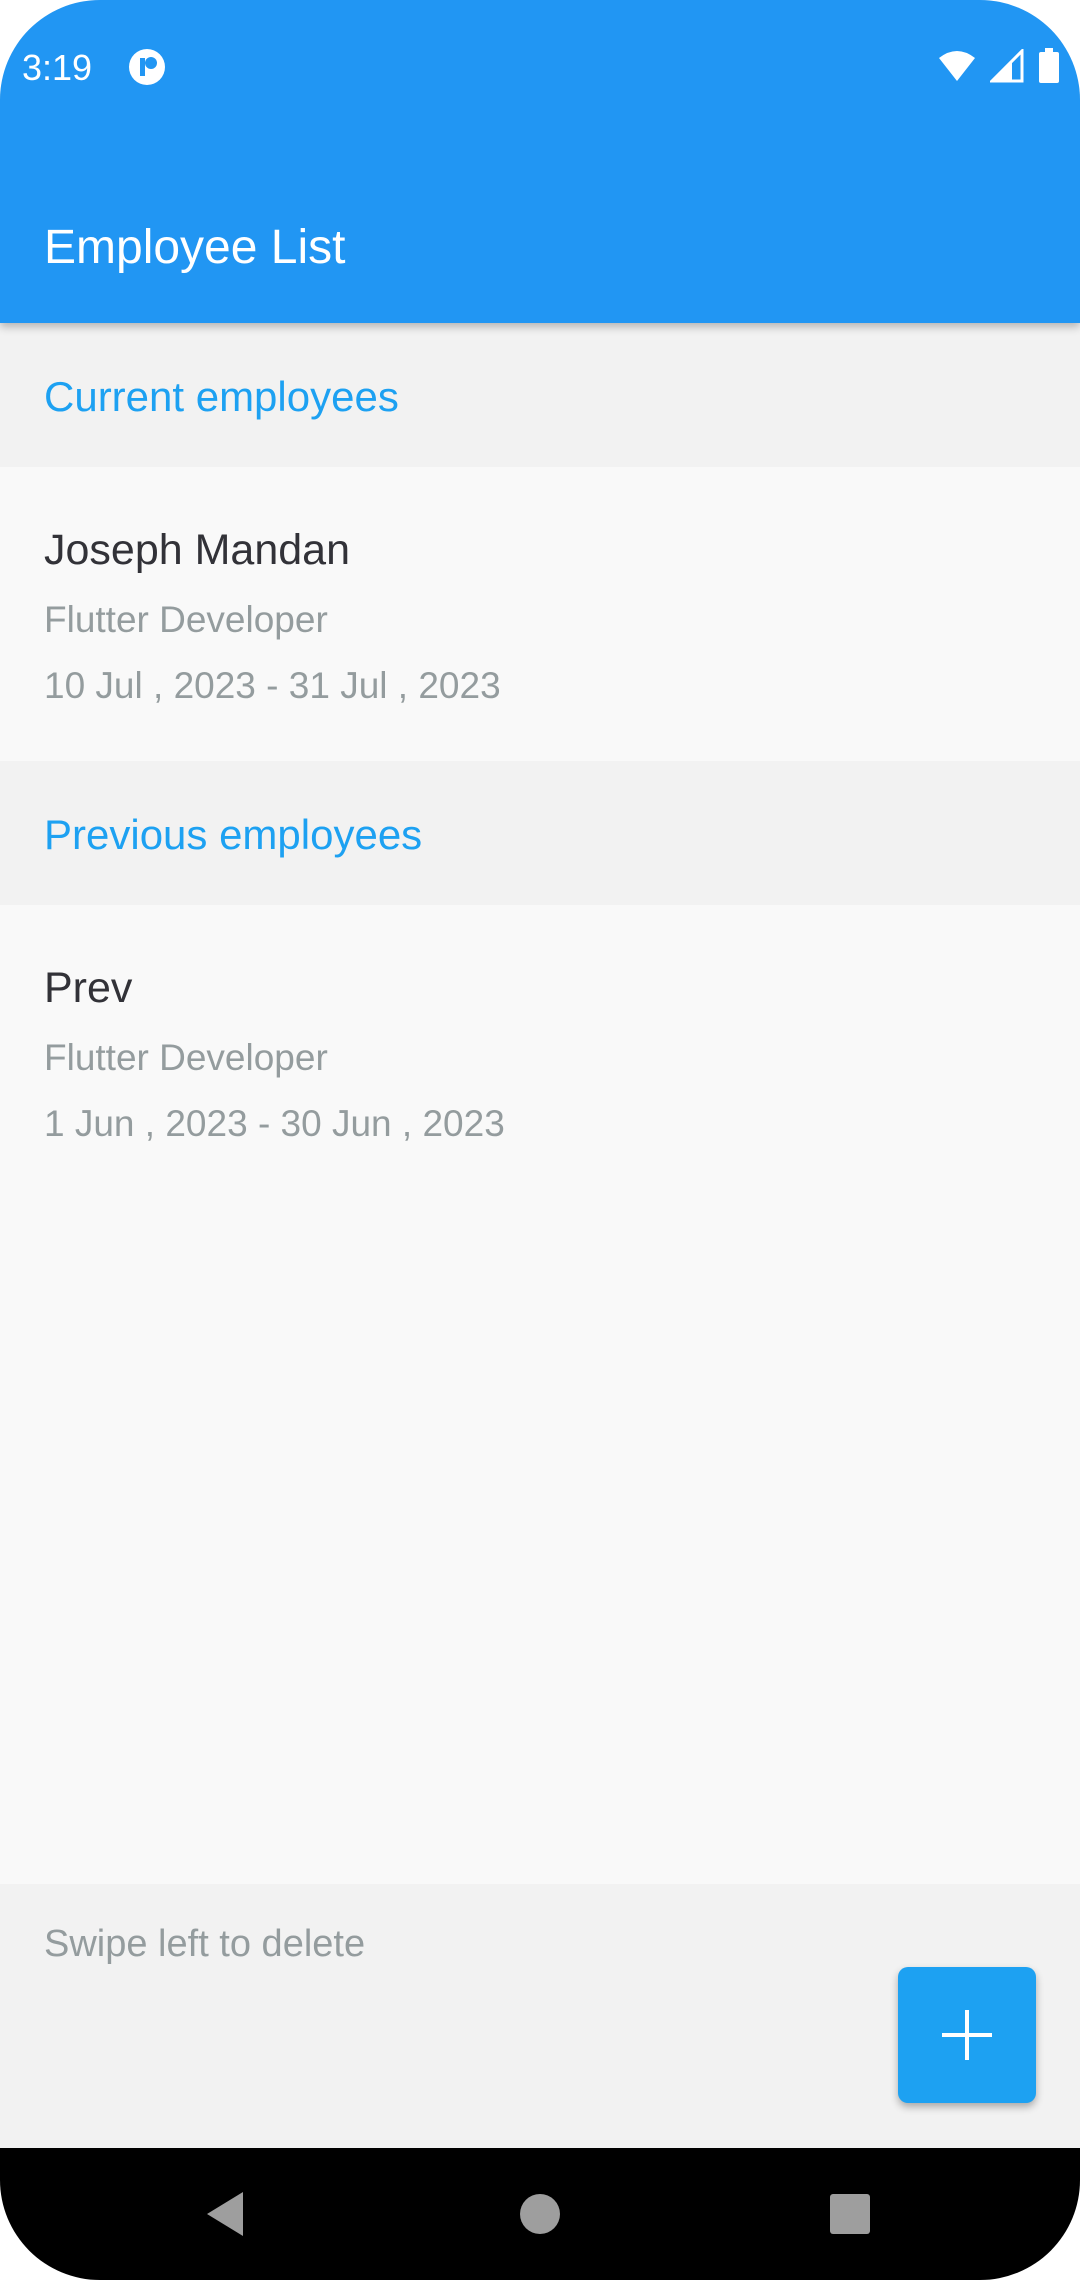 The height and width of the screenshot is (2280, 1080). Describe the element at coordinates (221, 396) in the screenshot. I see `section-title-current: Current employees` at that location.